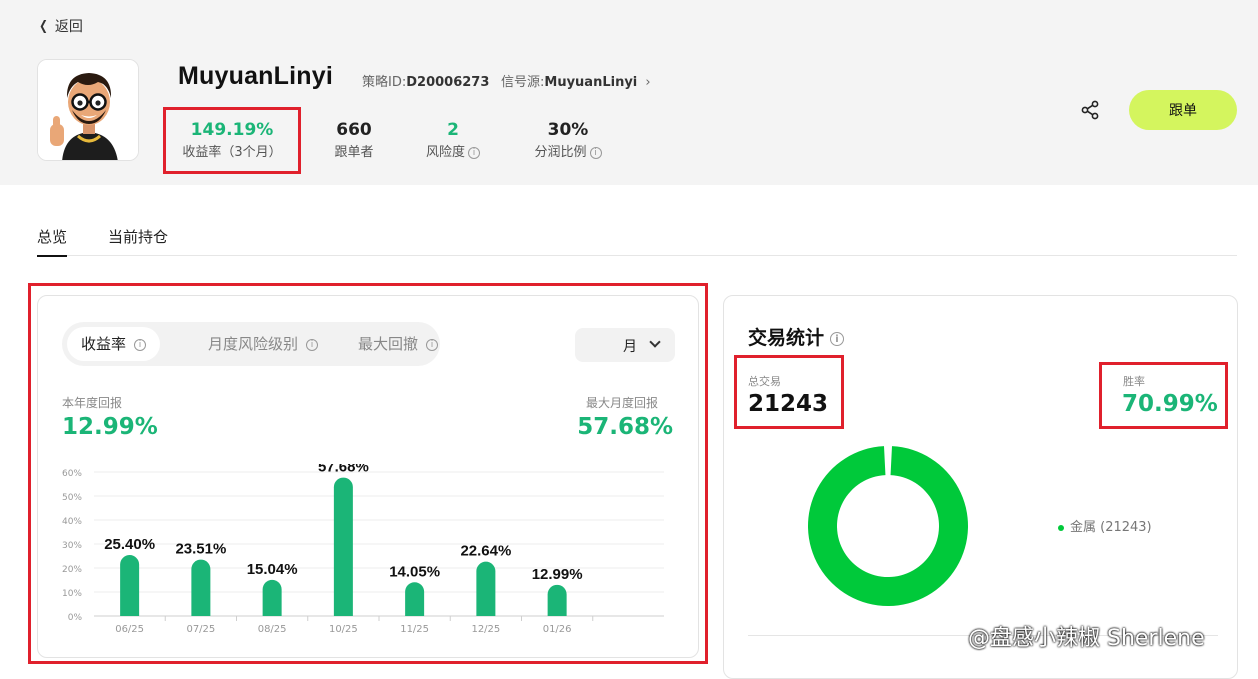 The image size is (1258, 679). What do you see at coordinates (568, 140) in the screenshot?
I see `stat-profit-share: 30% 分润比例 i` at bounding box center [568, 140].